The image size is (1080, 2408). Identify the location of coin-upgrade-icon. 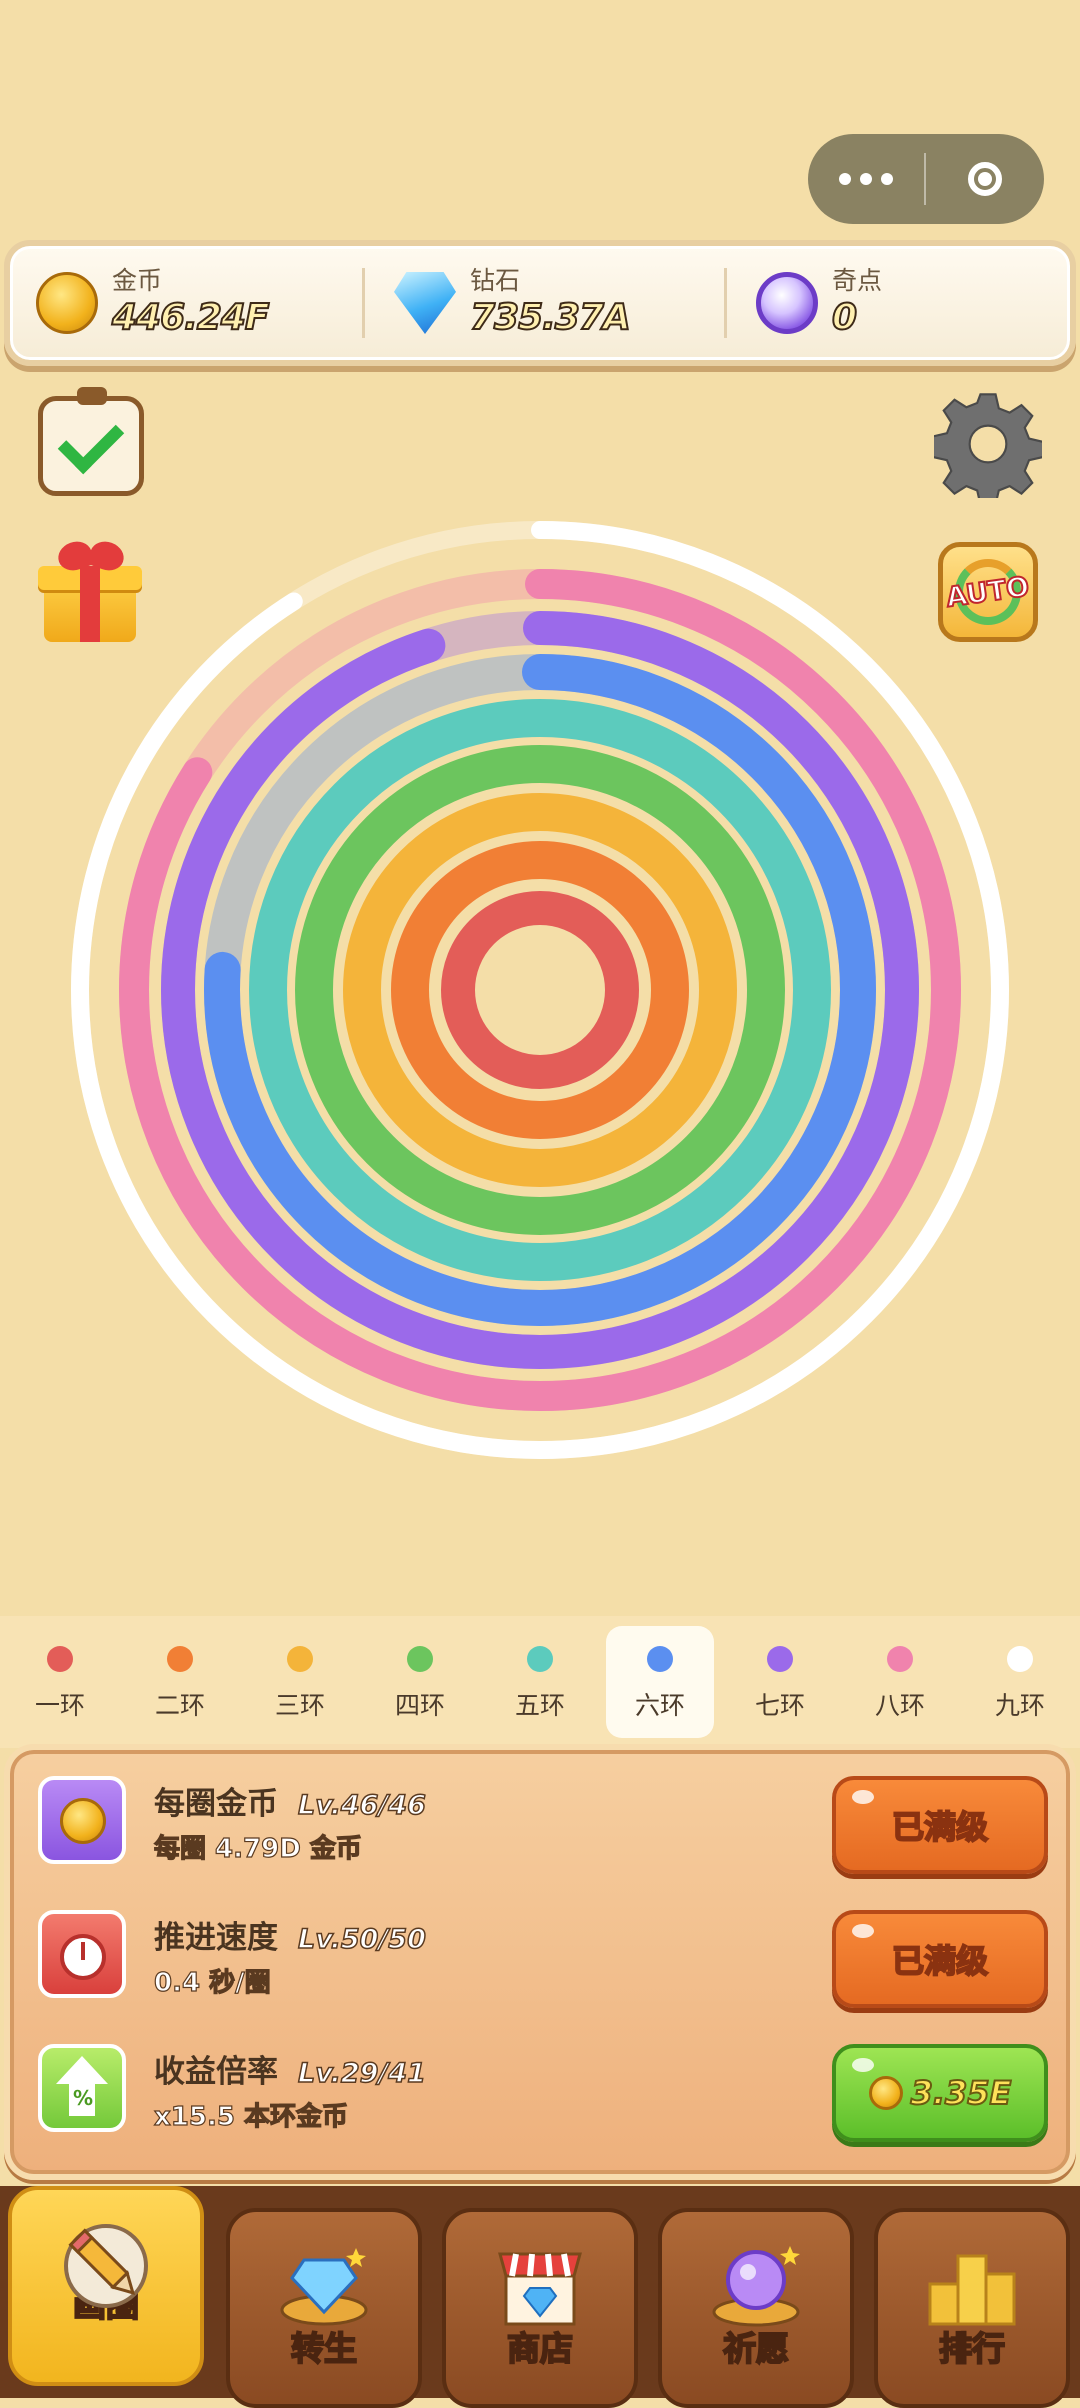
(82, 1820).